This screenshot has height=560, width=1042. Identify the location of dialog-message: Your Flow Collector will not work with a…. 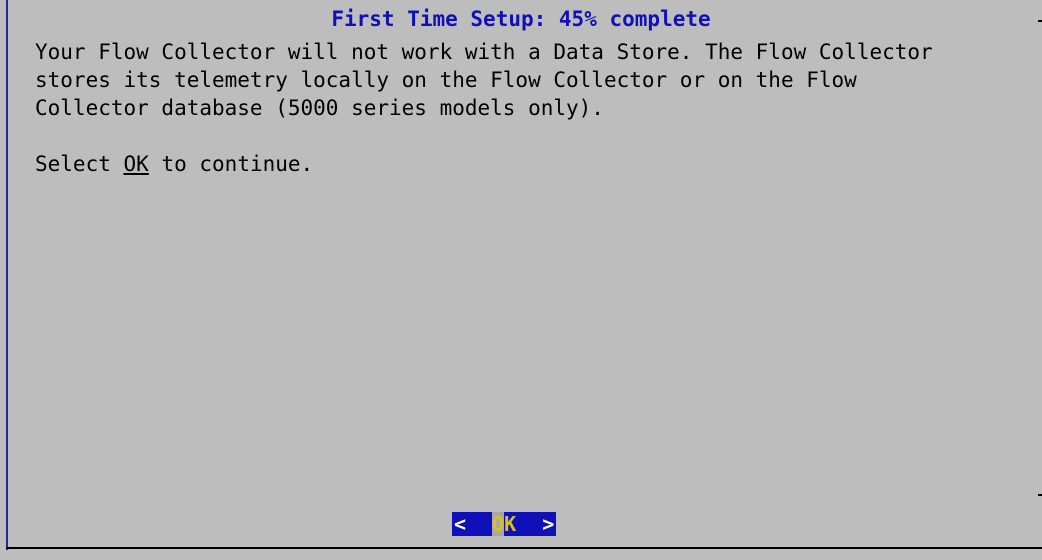
(535, 80).